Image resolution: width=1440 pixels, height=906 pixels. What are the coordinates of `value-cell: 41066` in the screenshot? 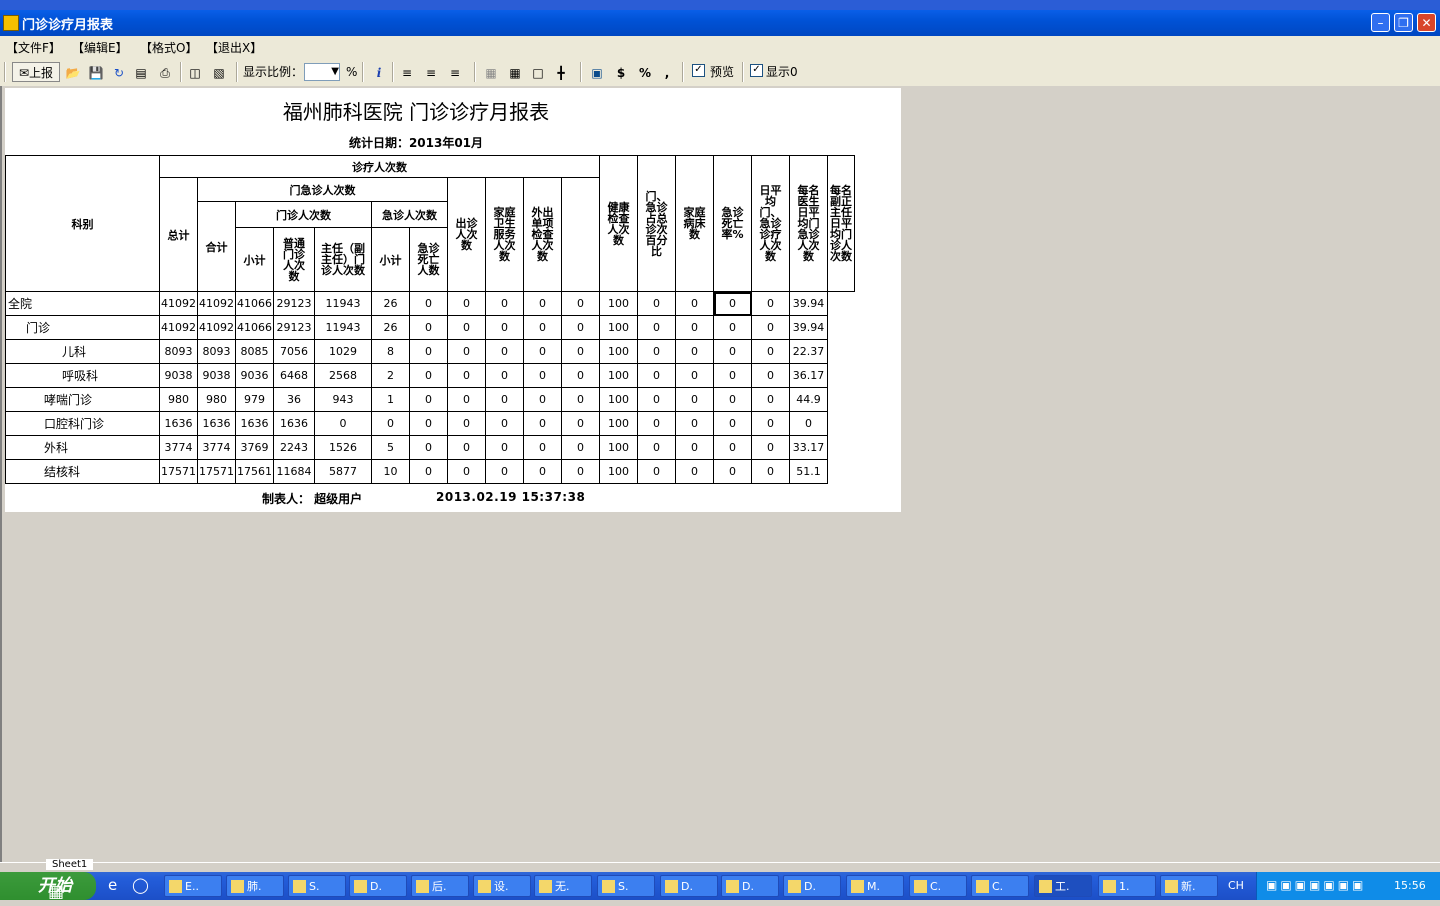 It's located at (254, 327).